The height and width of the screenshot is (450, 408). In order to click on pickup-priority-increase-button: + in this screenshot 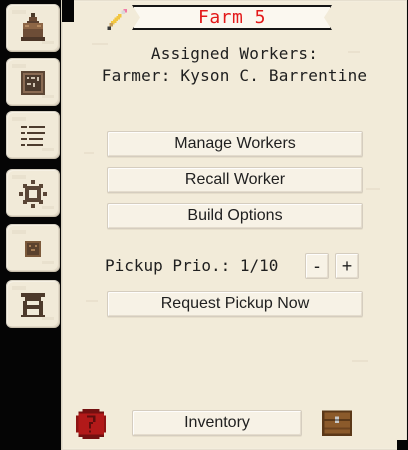, I will do `click(347, 266)`.